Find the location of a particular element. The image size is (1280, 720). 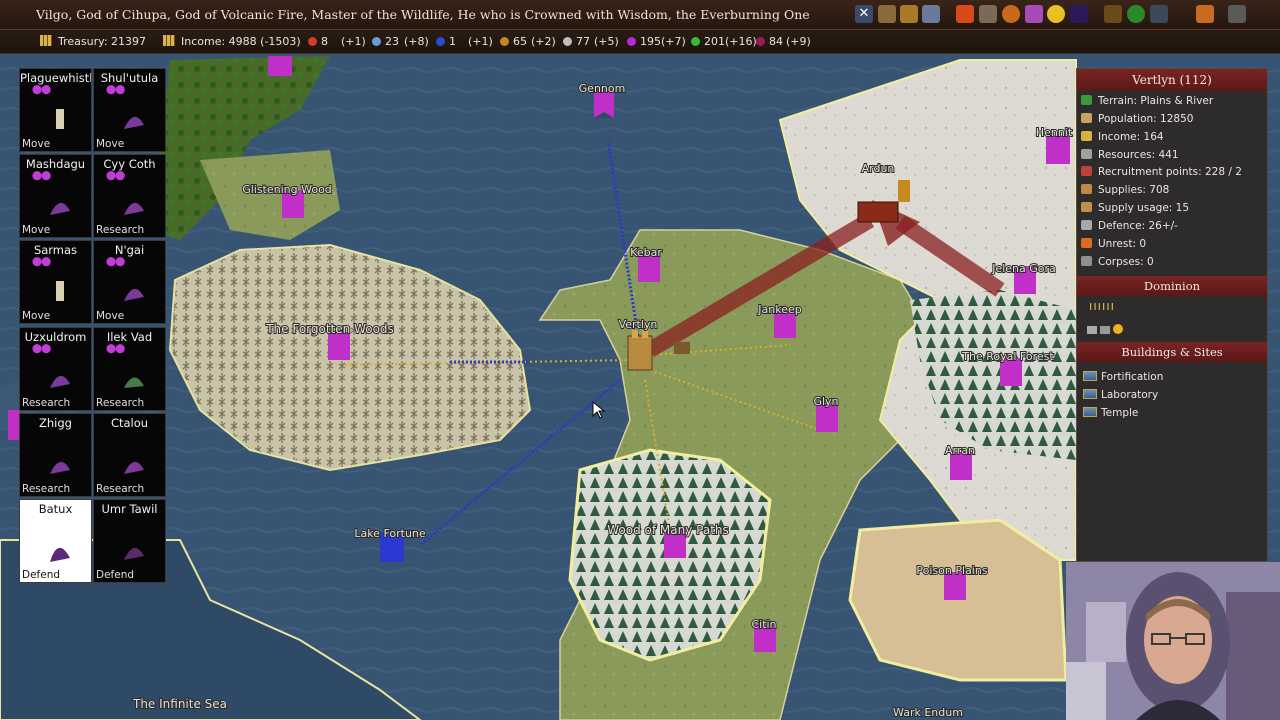

globe-icon is located at coordinates (1079, 14).